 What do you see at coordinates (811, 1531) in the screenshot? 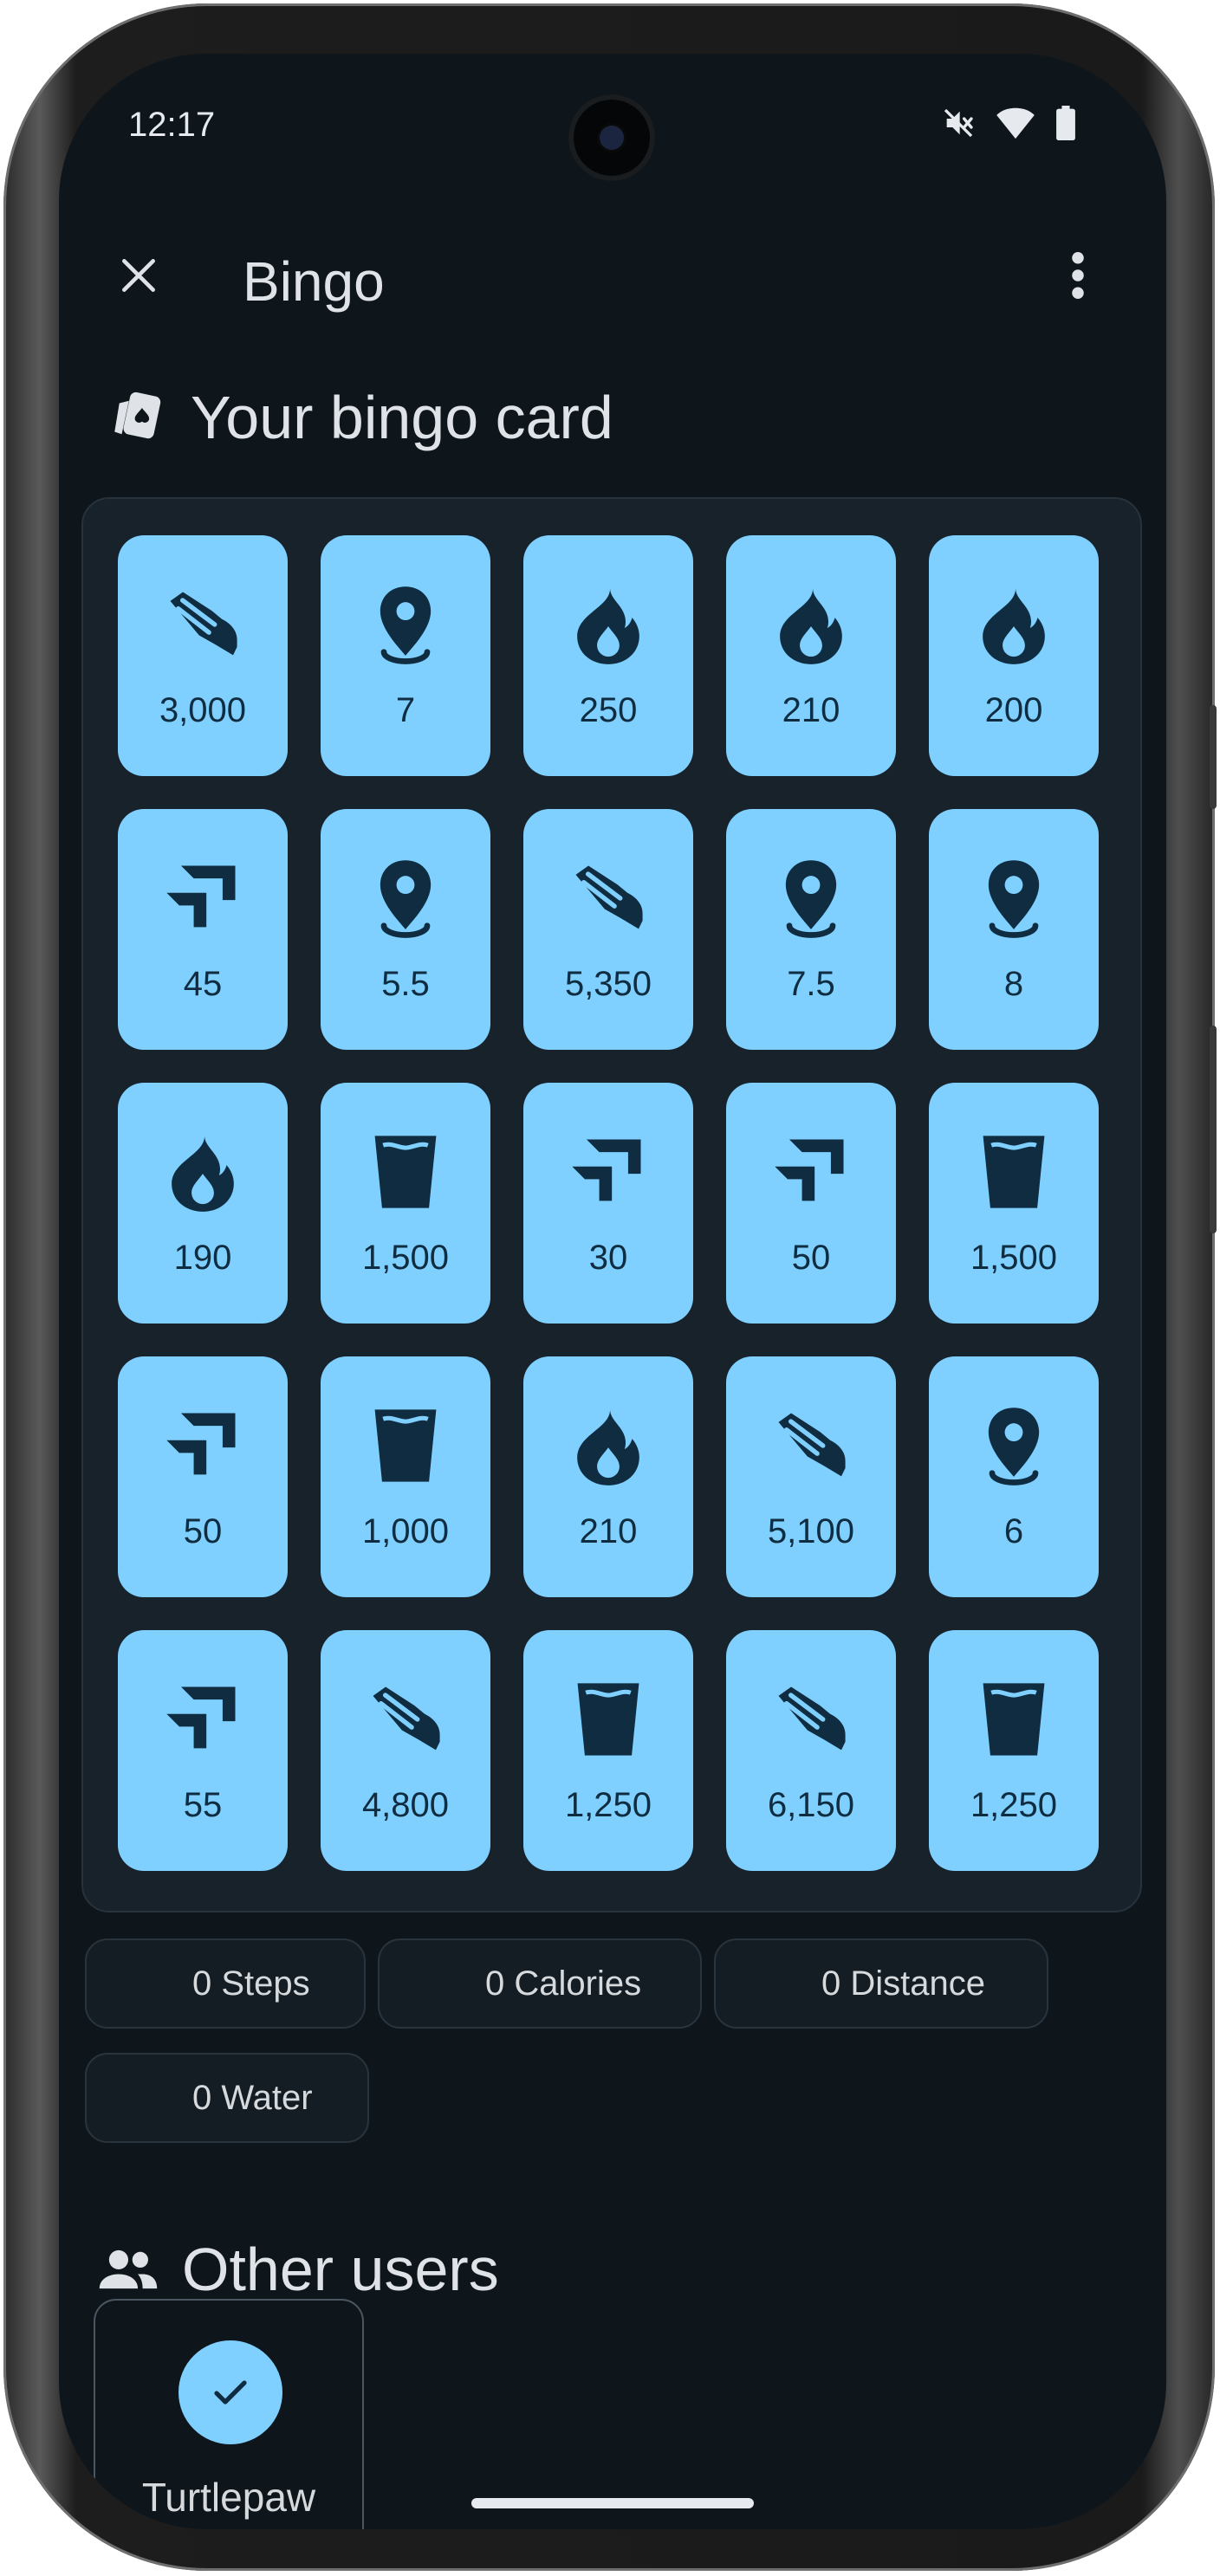
I see `bingo-tile-value: 5,100` at bounding box center [811, 1531].